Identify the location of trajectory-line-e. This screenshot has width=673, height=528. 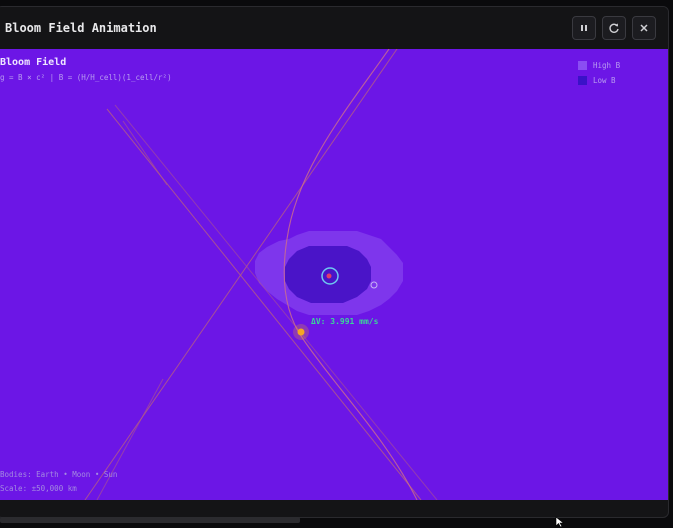
(145, 153).